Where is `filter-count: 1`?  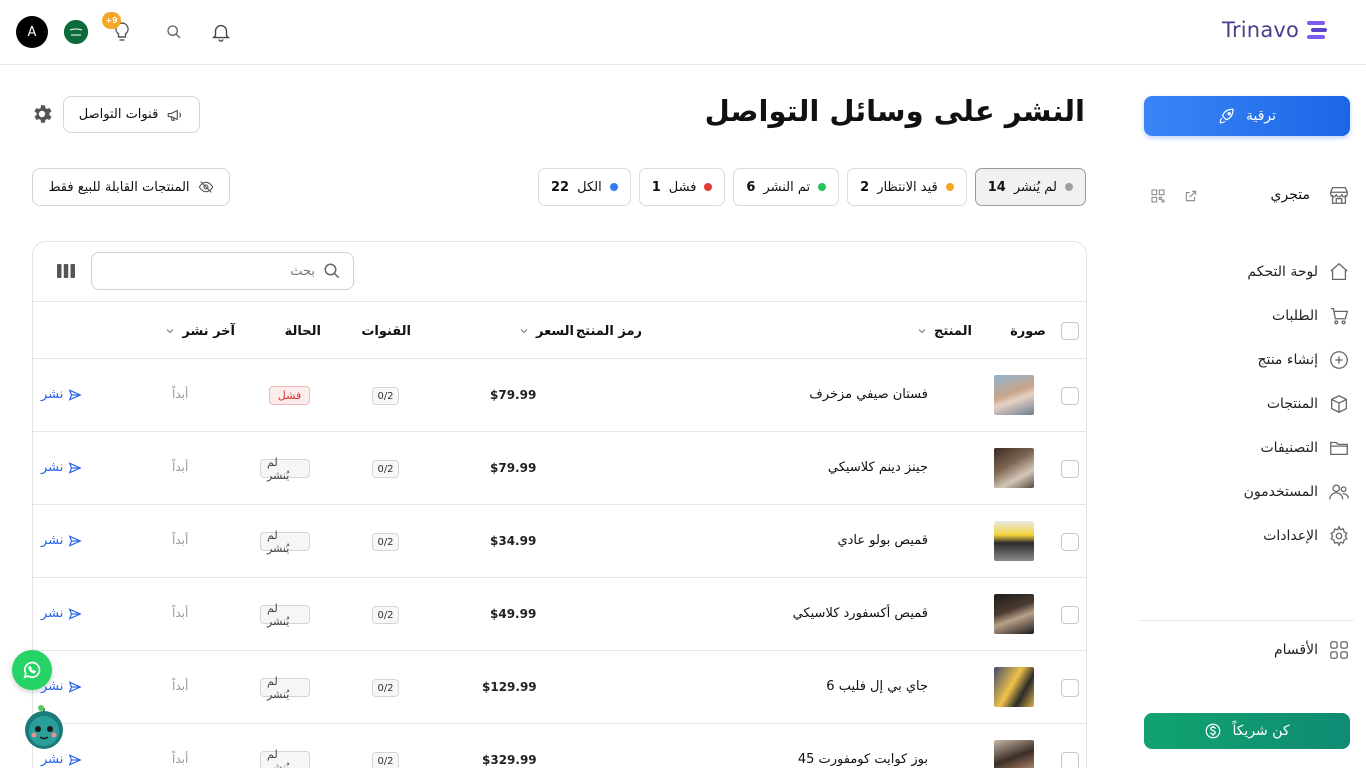
filter-count: 1 is located at coordinates (656, 187).